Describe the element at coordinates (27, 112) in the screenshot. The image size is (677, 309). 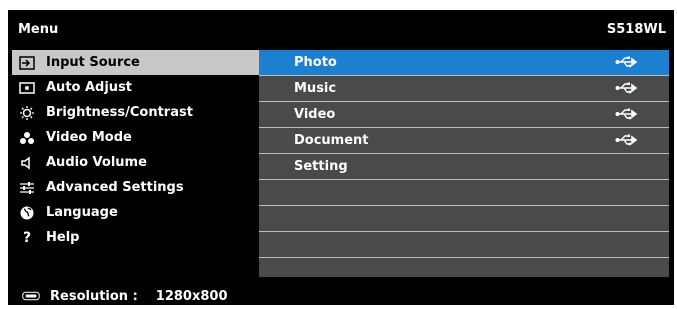
I see `brightness-icon` at that location.